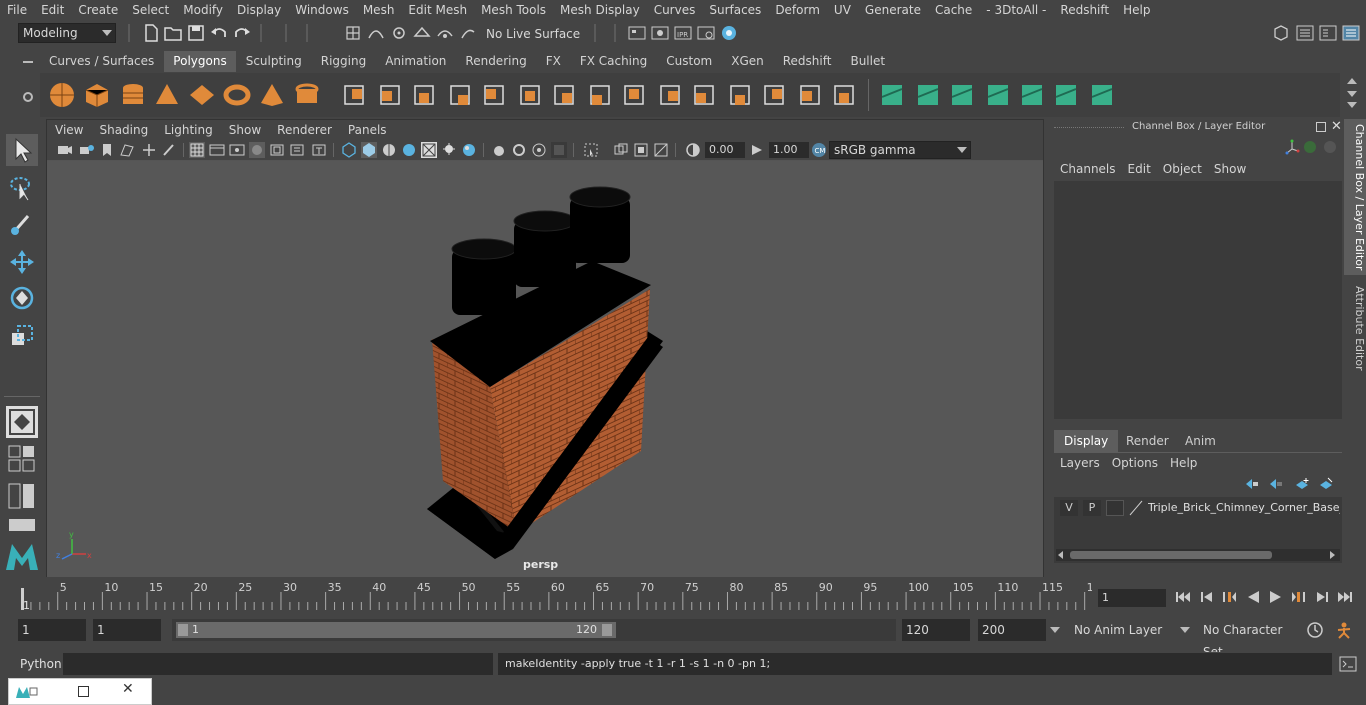 The height and width of the screenshot is (705, 1366). Describe the element at coordinates (893, 10) in the screenshot. I see `menu-generate: Generate` at that location.